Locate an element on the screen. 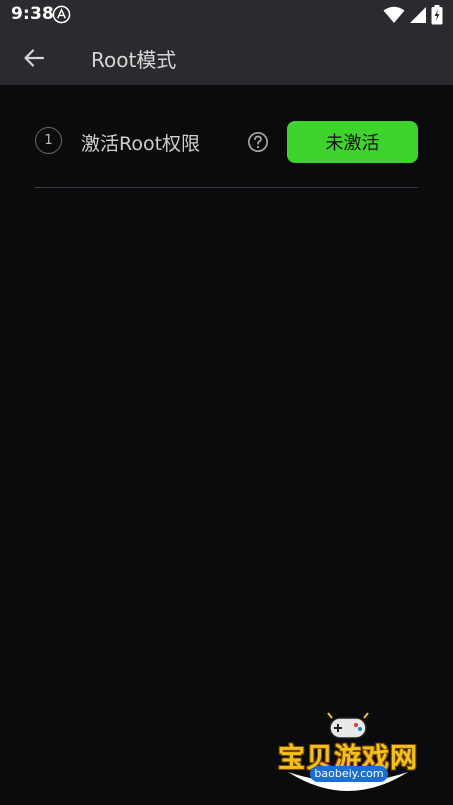  arrow-left-icon is located at coordinates (34, 58).